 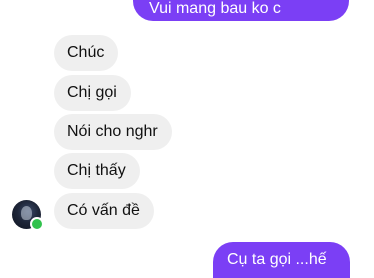 I want to click on incoming-message-text: Chị thấy, so click(x=96, y=170).